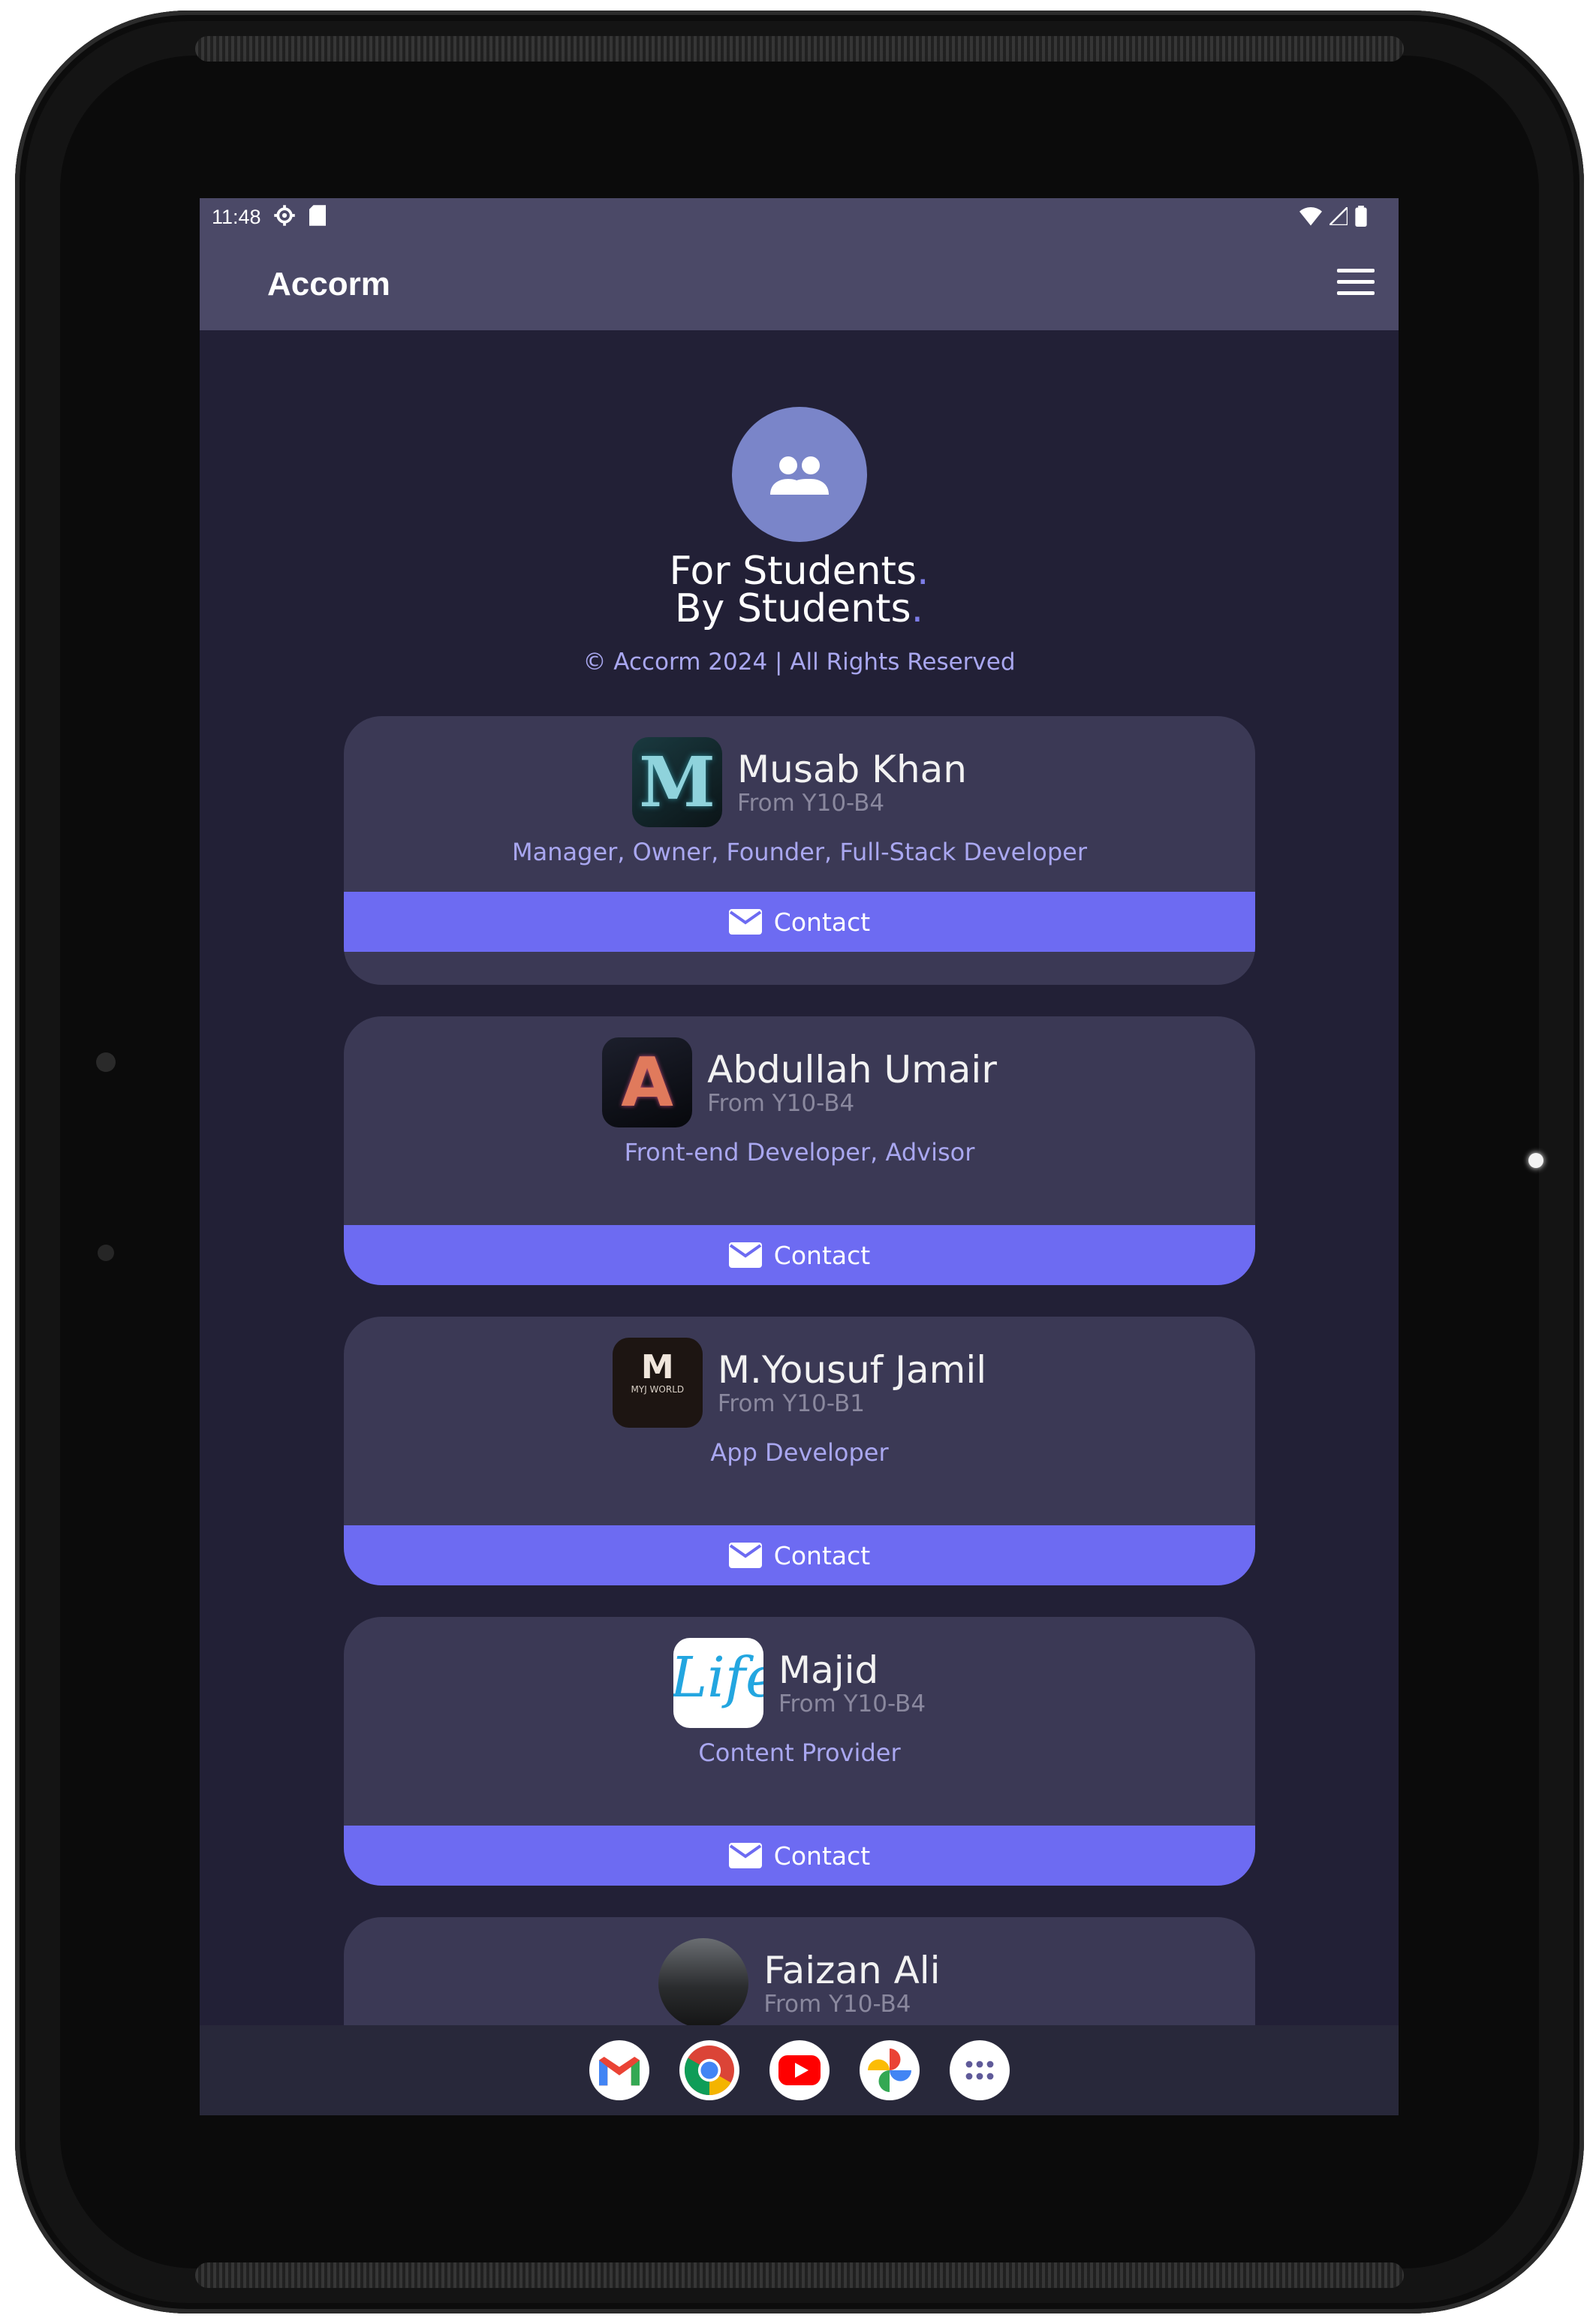  I want to click on front-sensor, so click(106, 1062).